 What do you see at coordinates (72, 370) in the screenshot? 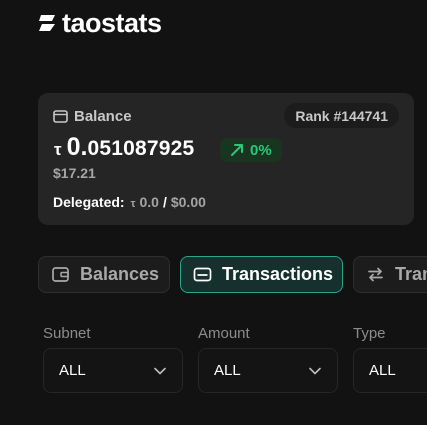
I see `subnet-select-value: ALL` at bounding box center [72, 370].